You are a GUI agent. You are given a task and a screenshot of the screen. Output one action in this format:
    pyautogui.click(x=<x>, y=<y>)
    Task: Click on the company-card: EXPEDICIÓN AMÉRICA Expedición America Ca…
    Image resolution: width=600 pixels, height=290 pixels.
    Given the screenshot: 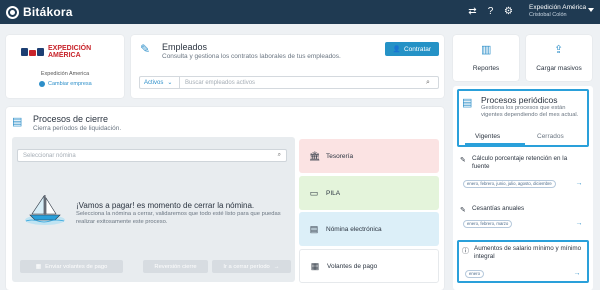 What is the action you would take?
    pyautogui.click(x=65, y=66)
    